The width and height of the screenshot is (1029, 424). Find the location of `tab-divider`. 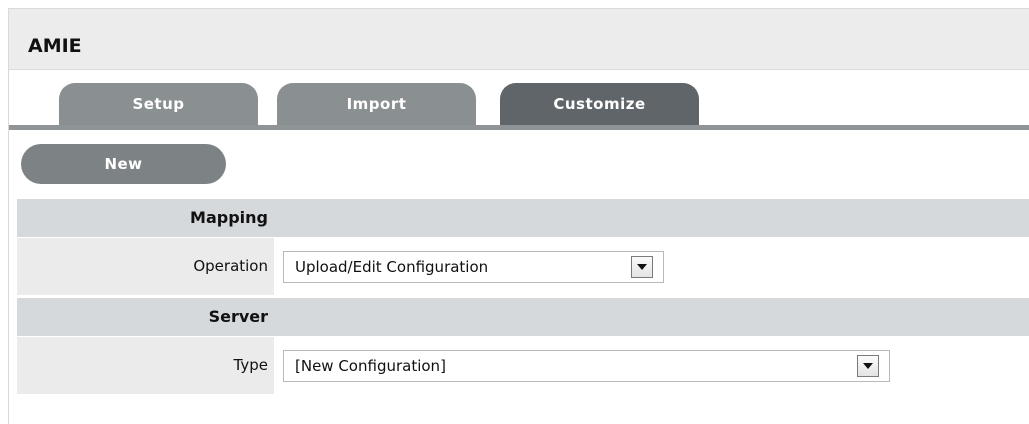

tab-divider is located at coordinates (519, 127).